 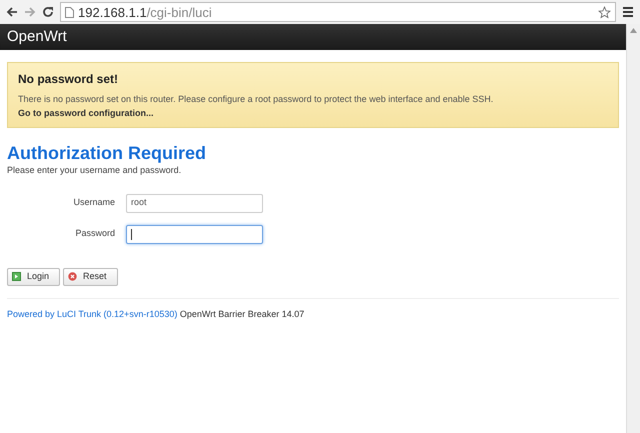 What do you see at coordinates (633, 228) in the screenshot?
I see `scrollbar` at bounding box center [633, 228].